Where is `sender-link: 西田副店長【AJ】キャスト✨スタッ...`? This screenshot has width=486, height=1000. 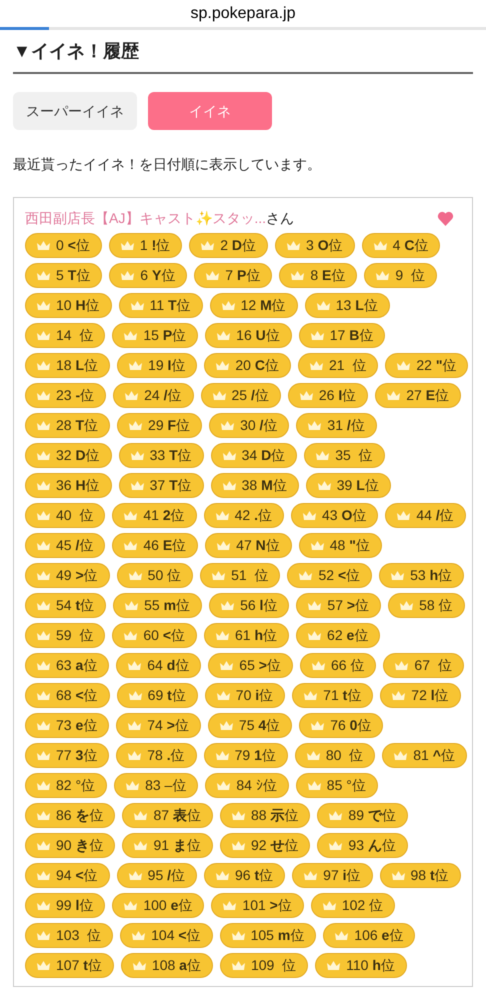
sender-link: 西田副店長【AJ】キャスト✨スタッ... is located at coordinates (145, 218).